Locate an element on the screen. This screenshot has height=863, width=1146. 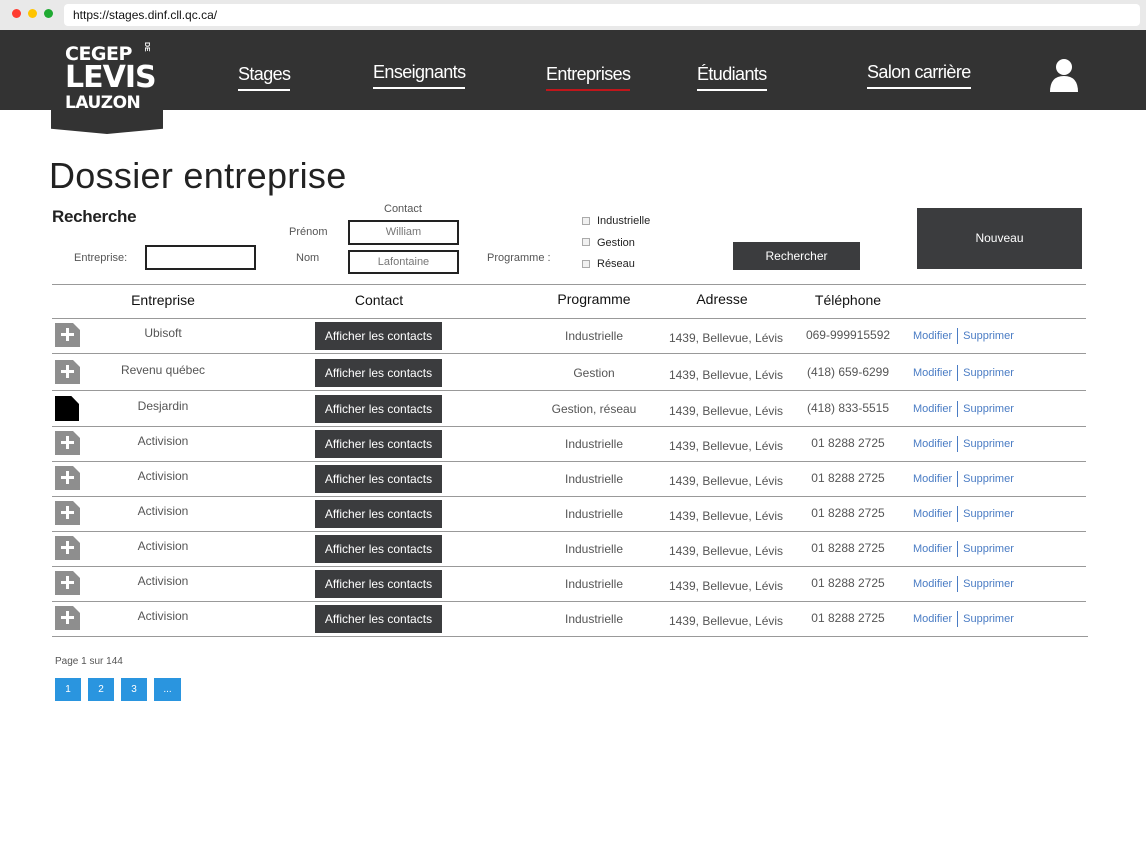
user-icon is located at coordinates (1064, 75).